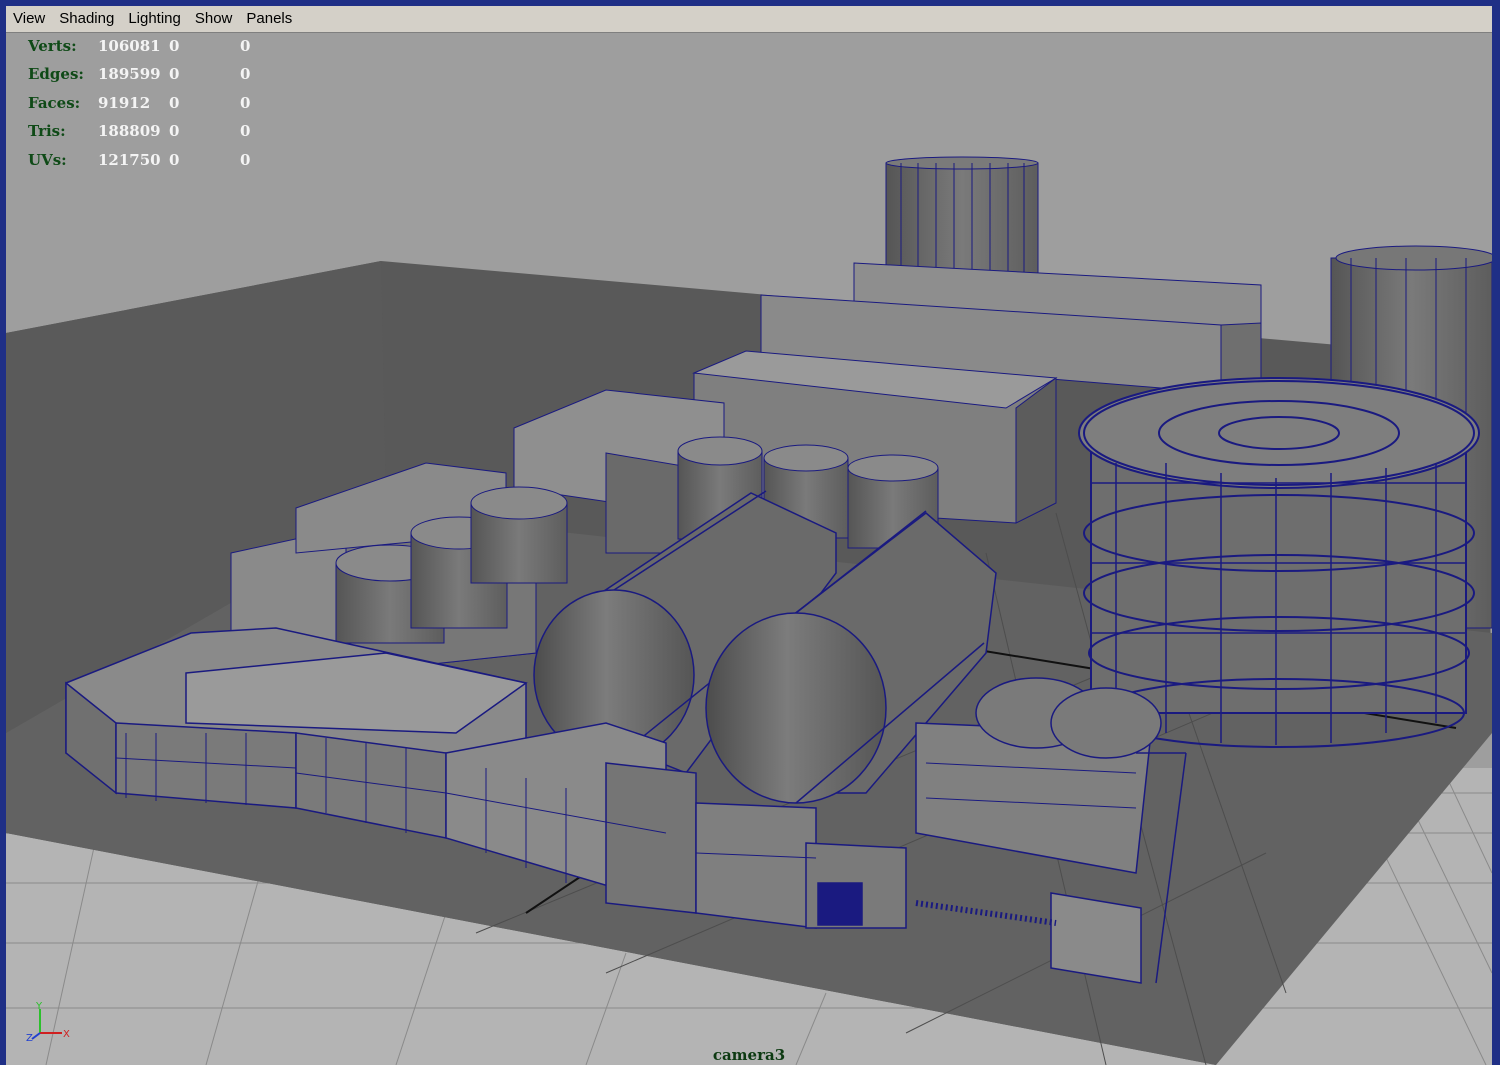  What do you see at coordinates (47, 159) in the screenshot?
I see `hud-label: UVs:` at bounding box center [47, 159].